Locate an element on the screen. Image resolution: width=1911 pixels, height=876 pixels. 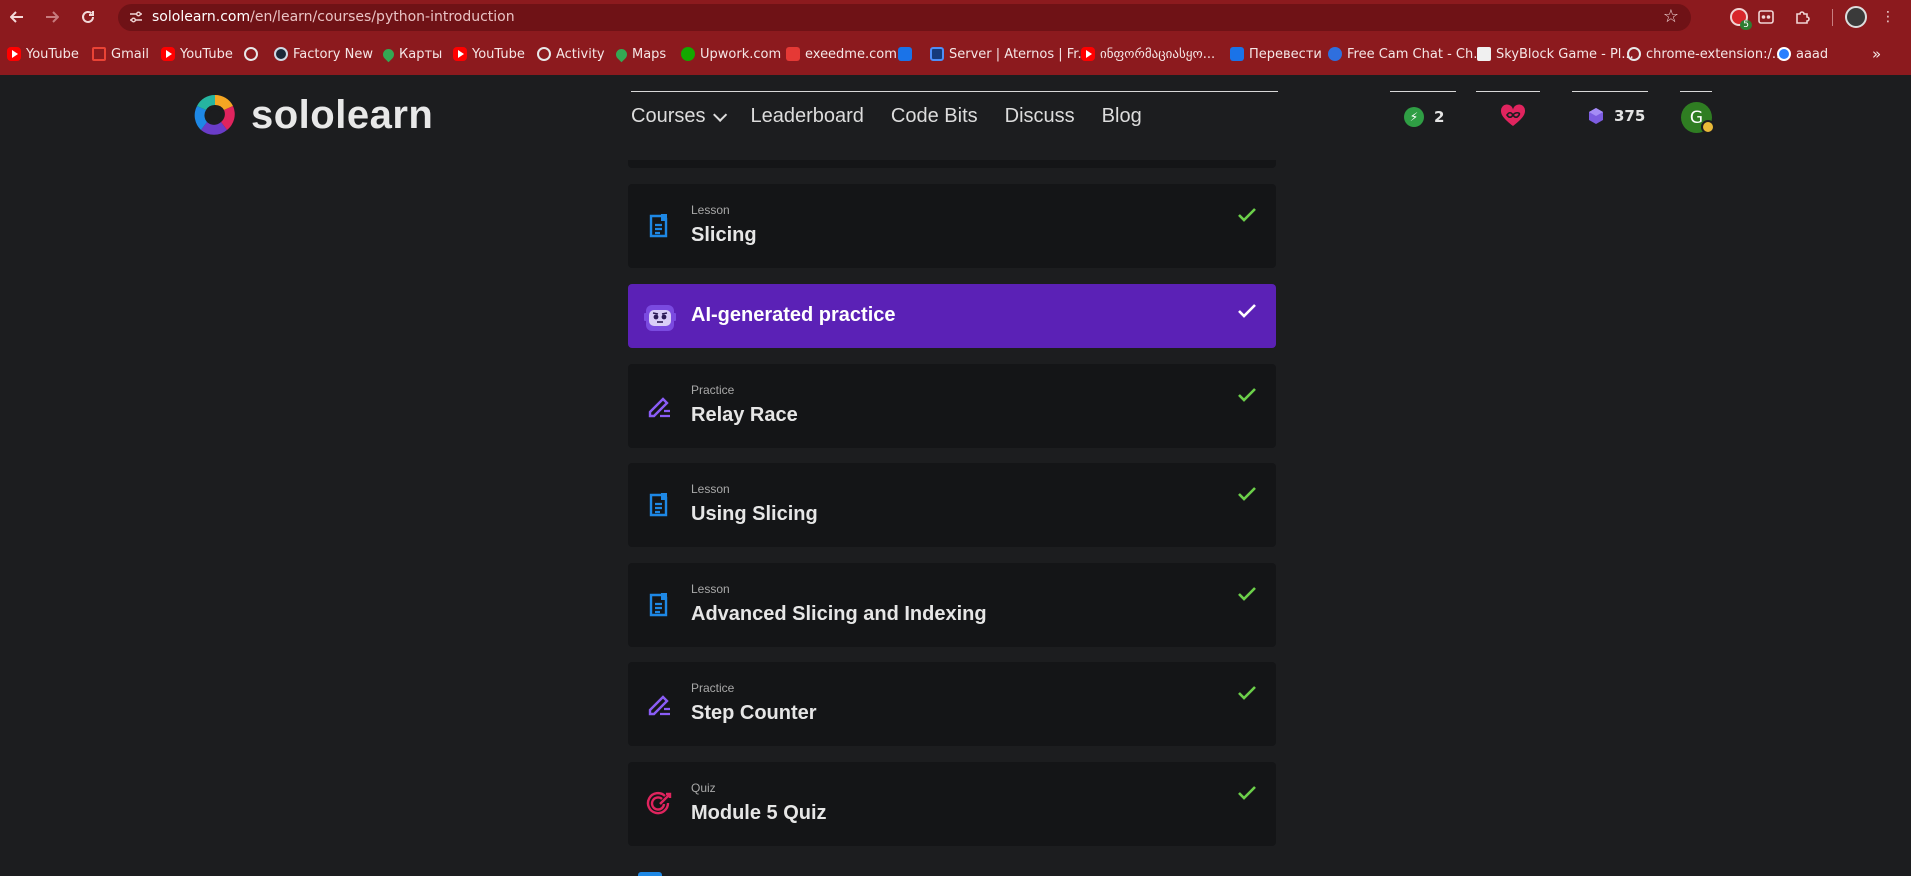
nav-code-bits: Code Bits is located at coordinates (934, 116).